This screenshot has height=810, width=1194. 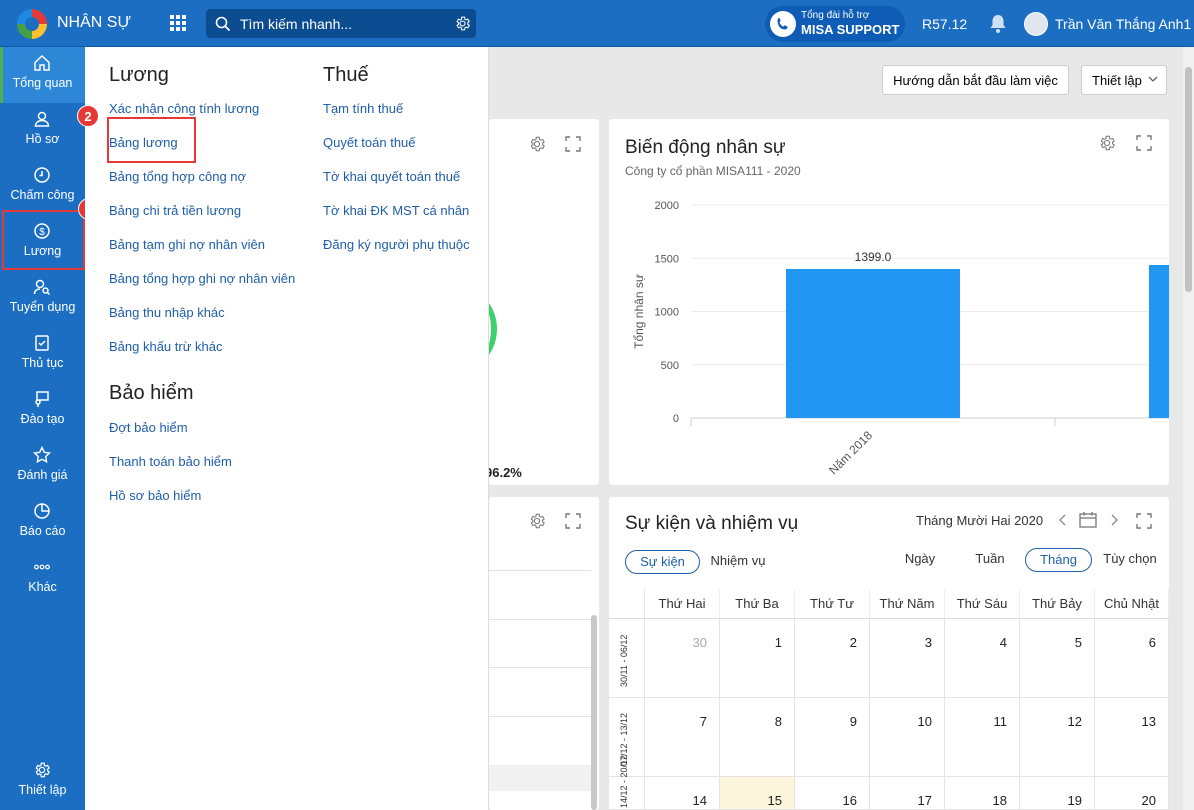 I want to click on sidebar-item-label: Tổng quan, so click(x=42, y=83).